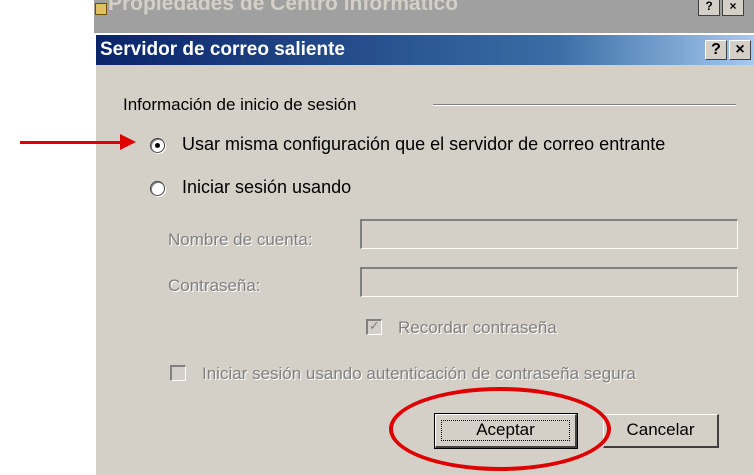 This screenshot has height=475, width=754. What do you see at coordinates (266, 187) in the screenshot?
I see `radio-login-using-label: Iniciar sesión usando` at bounding box center [266, 187].